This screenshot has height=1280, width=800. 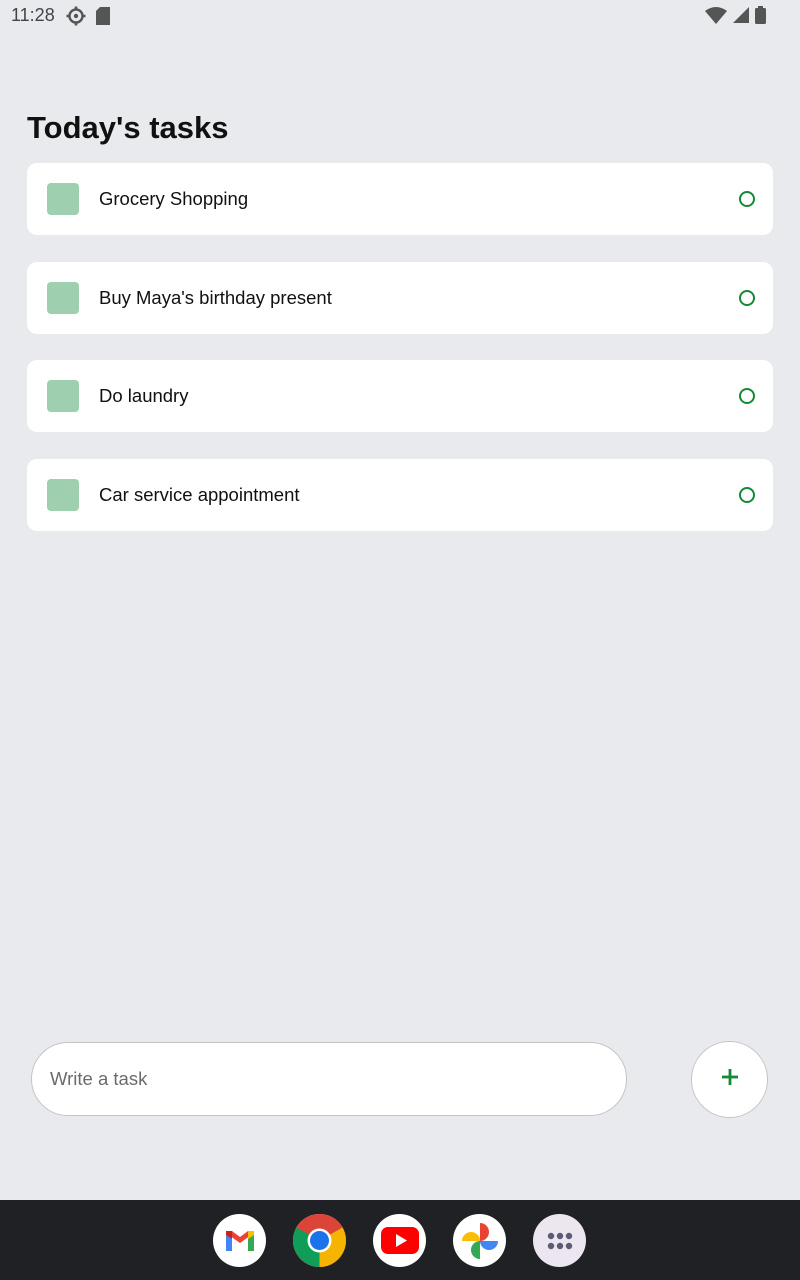 I want to click on status-right-icons, so click(x=735, y=17).